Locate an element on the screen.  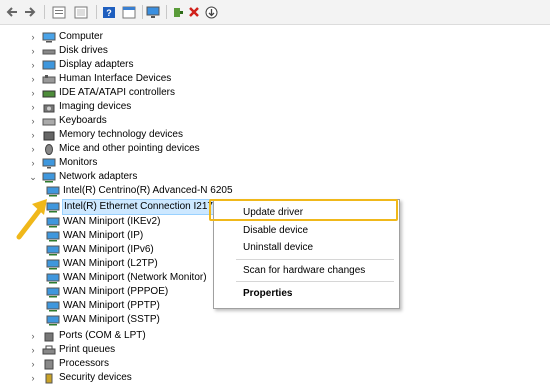
tree-item-keyboards: › Keyboards is located at coordinates (67, 121).